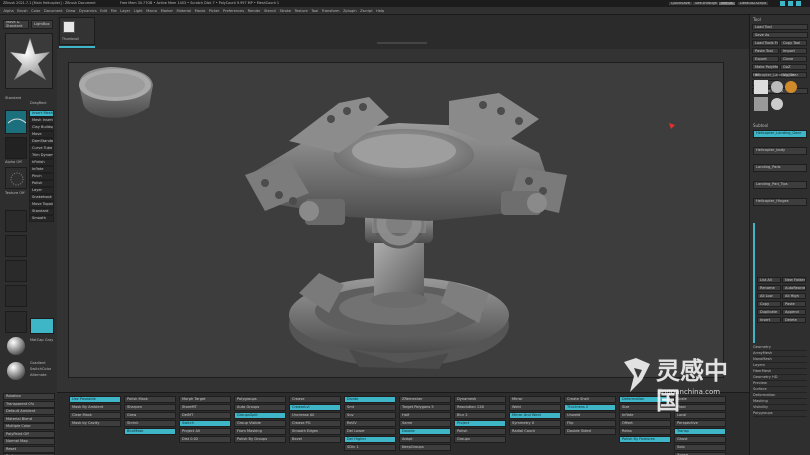  What do you see at coordinates (793, 59) in the screenshot?
I see `tool-button: Clone` at bounding box center [793, 59].